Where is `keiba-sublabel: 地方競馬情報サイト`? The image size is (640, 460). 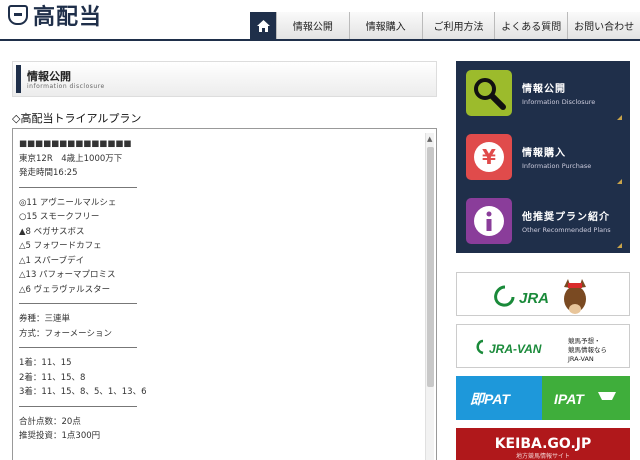
keiba-sublabel: 地方競馬情報サイト is located at coordinates (543, 456).